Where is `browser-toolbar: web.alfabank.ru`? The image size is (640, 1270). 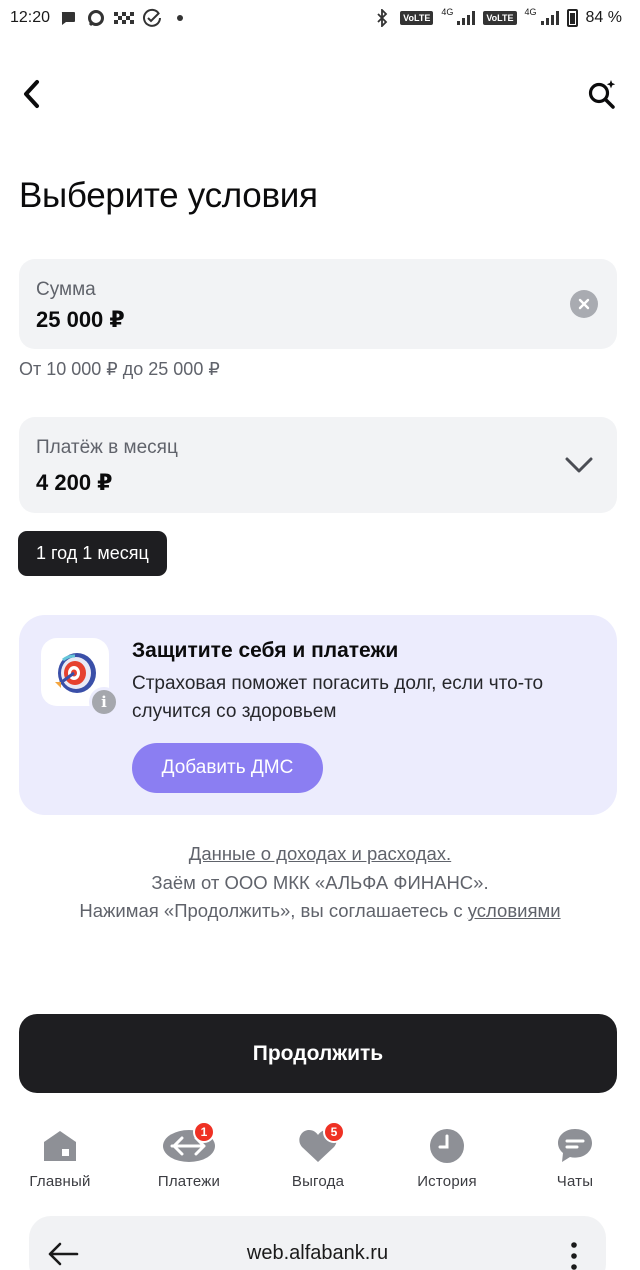
browser-toolbar: web.alfabank.ru is located at coordinates (317, 1243).